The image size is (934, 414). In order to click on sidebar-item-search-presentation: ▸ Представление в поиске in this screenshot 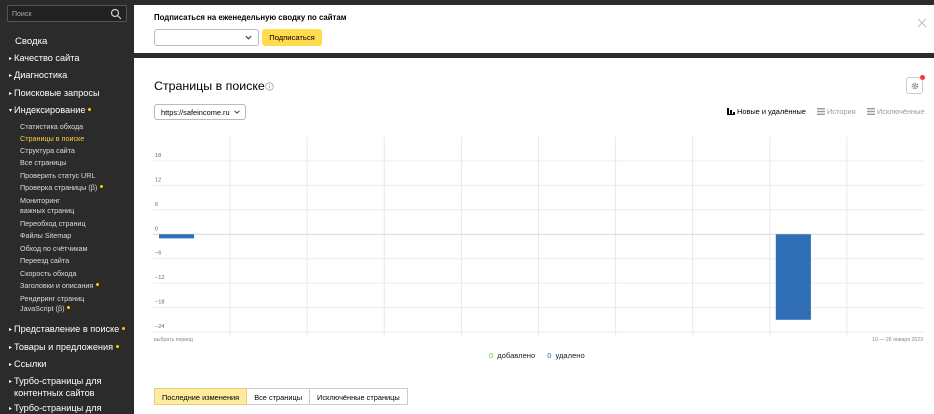, I will do `click(67, 329)`.